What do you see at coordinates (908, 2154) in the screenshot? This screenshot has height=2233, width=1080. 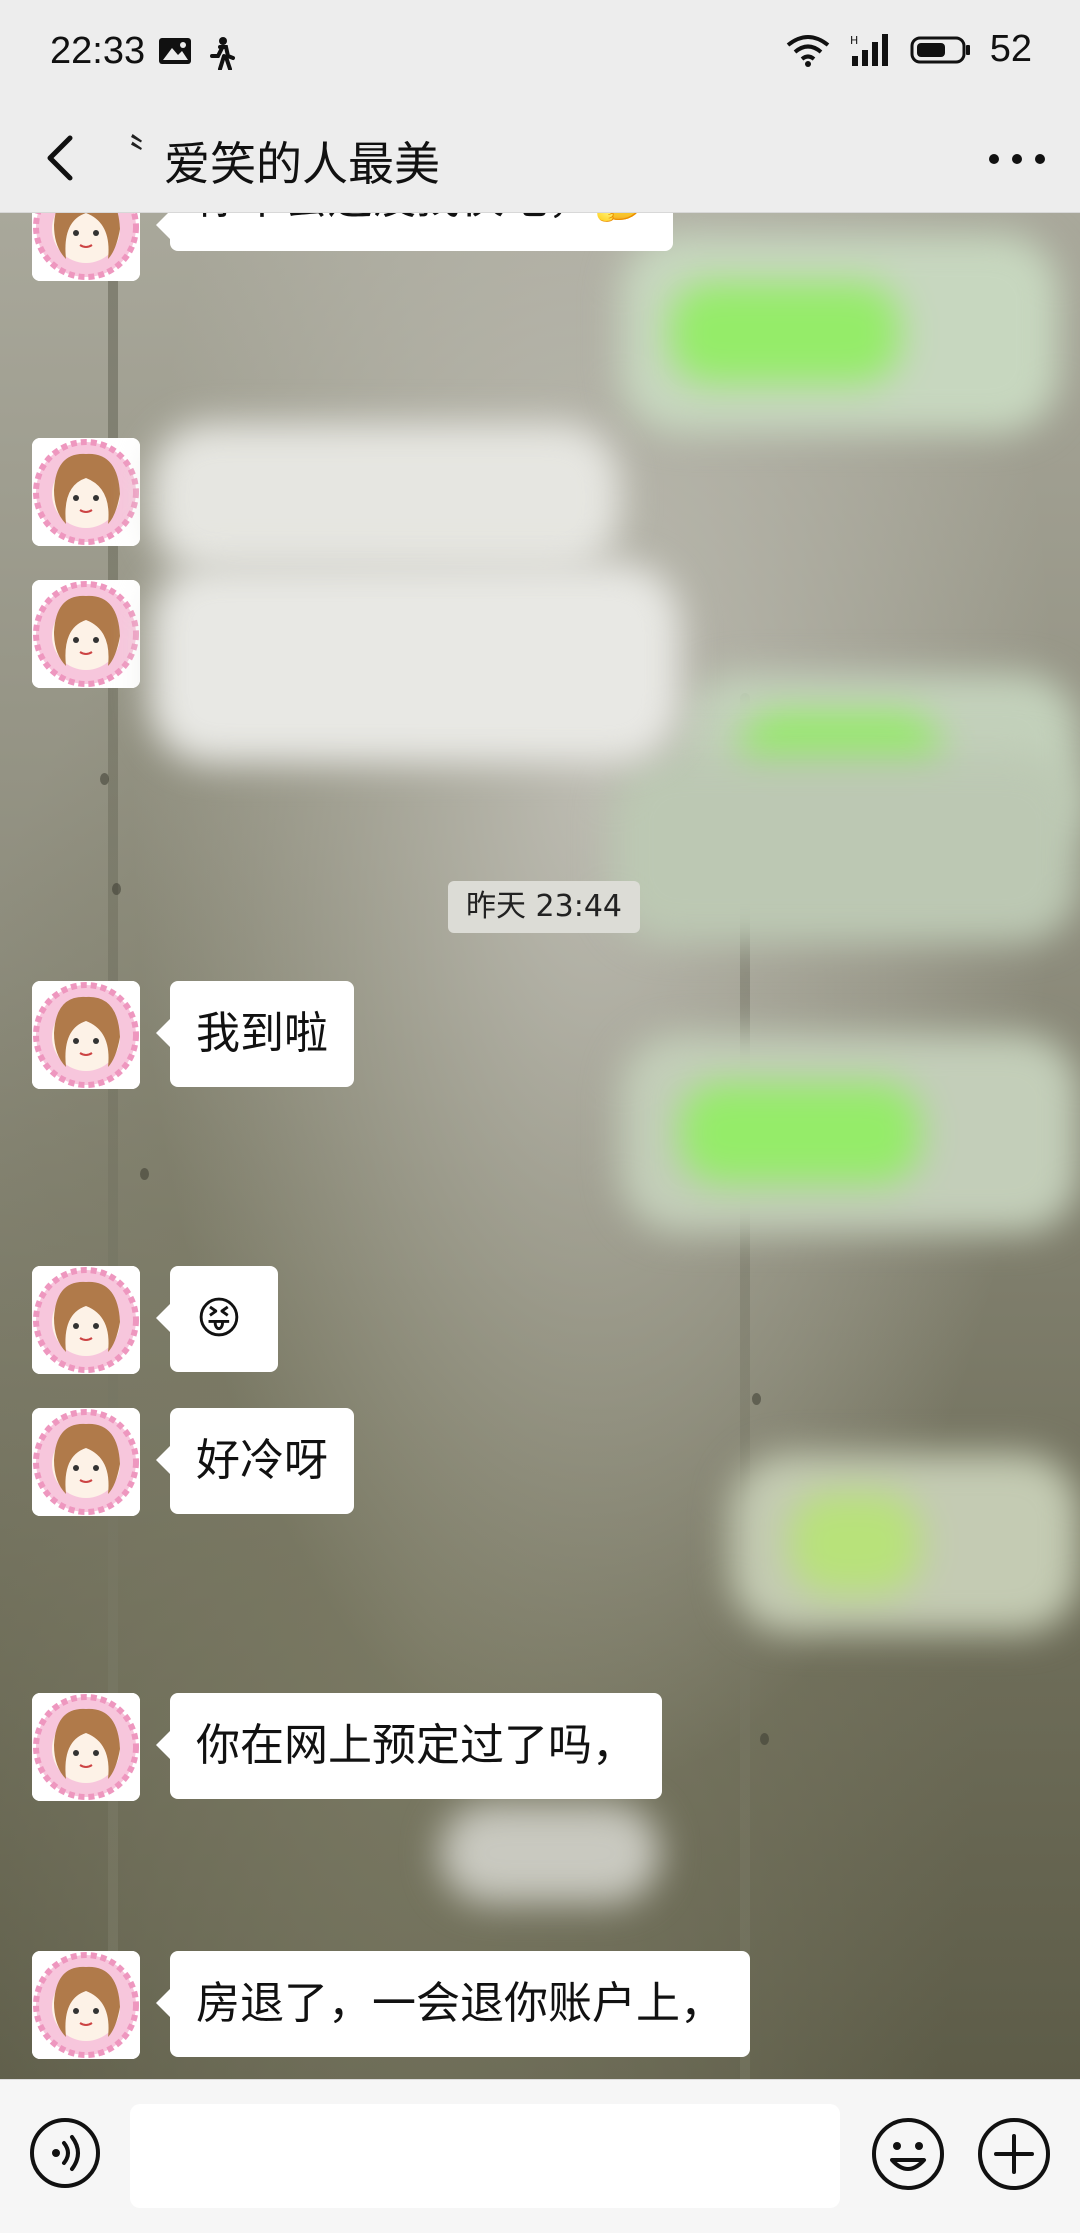 I see `emoji-icon` at bounding box center [908, 2154].